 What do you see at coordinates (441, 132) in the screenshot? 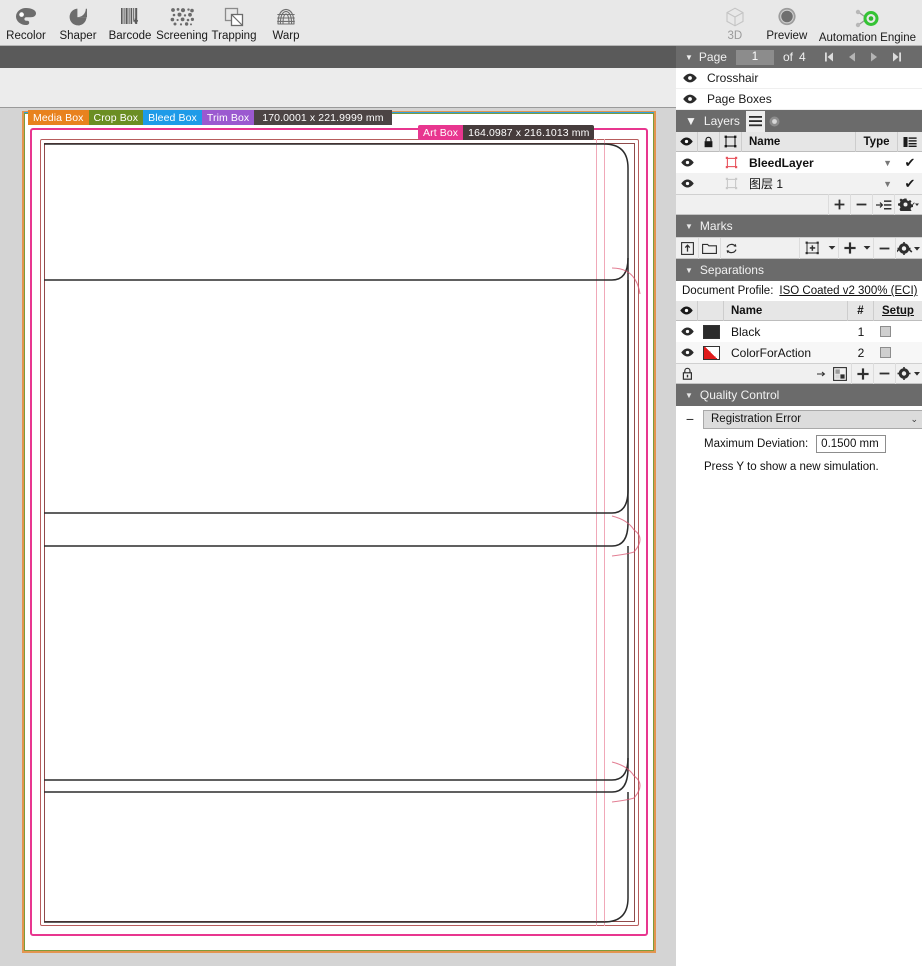
I see `art-box-label: Art Box` at bounding box center [441, 132].